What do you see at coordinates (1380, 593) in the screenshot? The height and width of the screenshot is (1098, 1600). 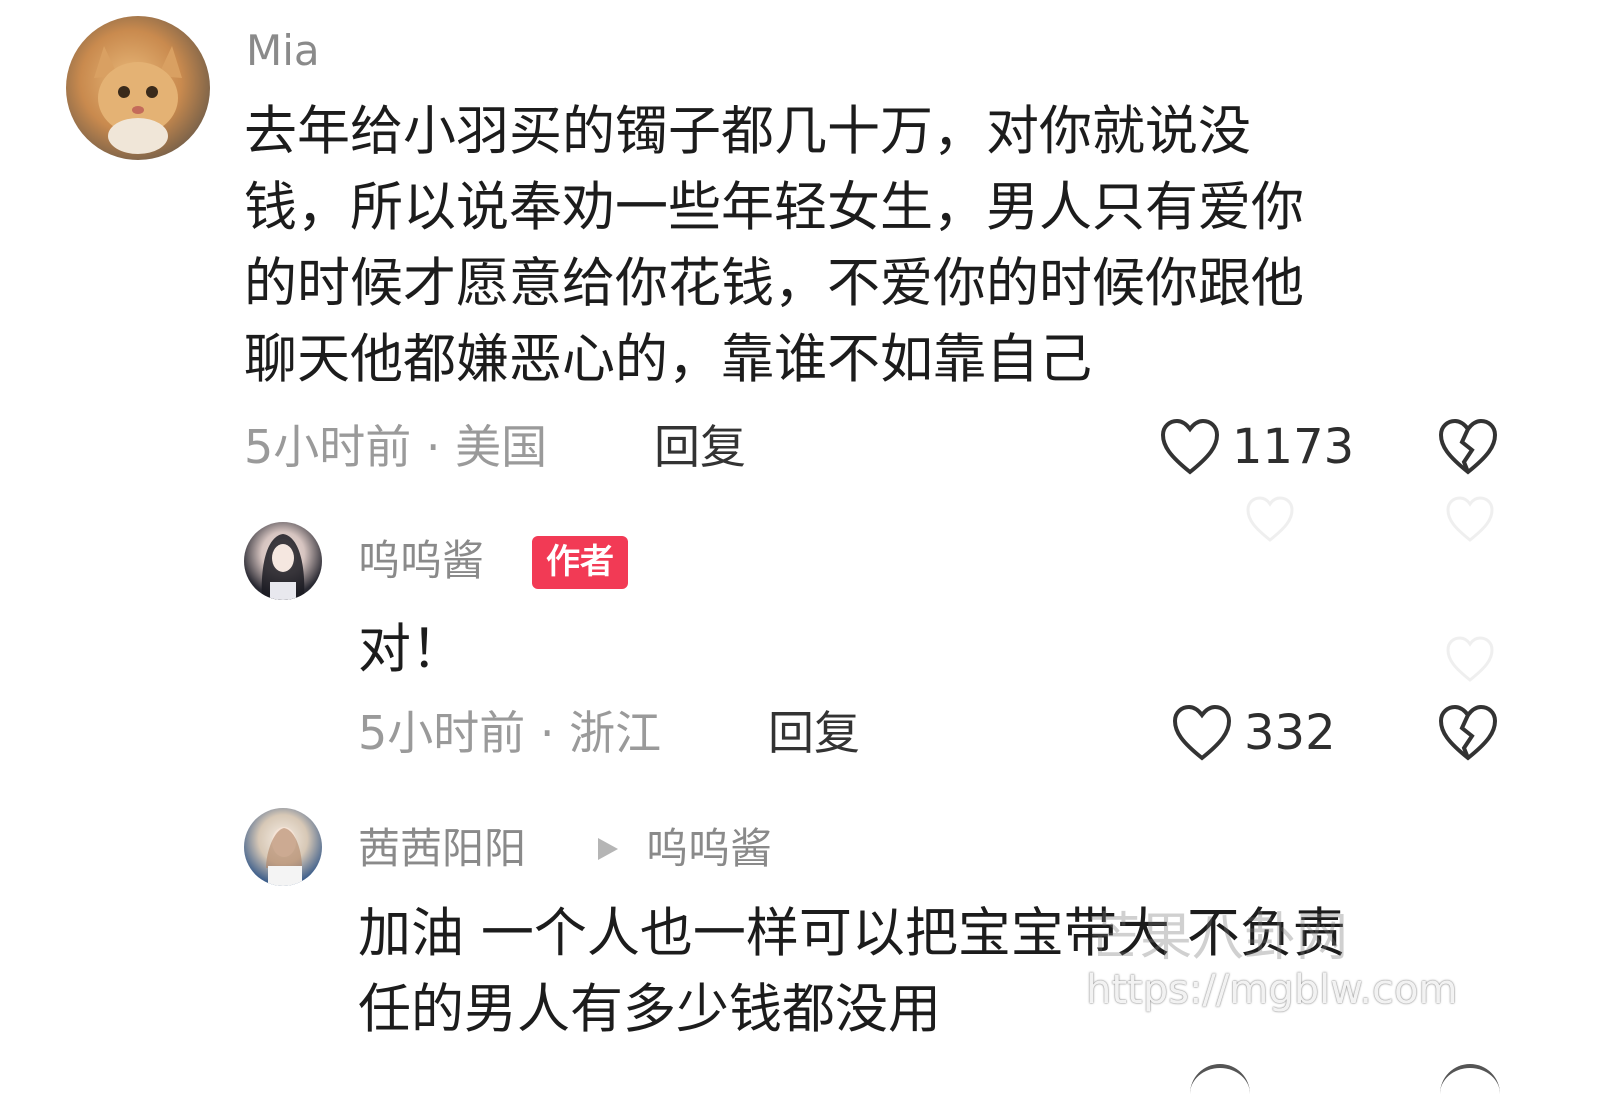 I see `ghost-artifact` at bounding box center [1380, 593].